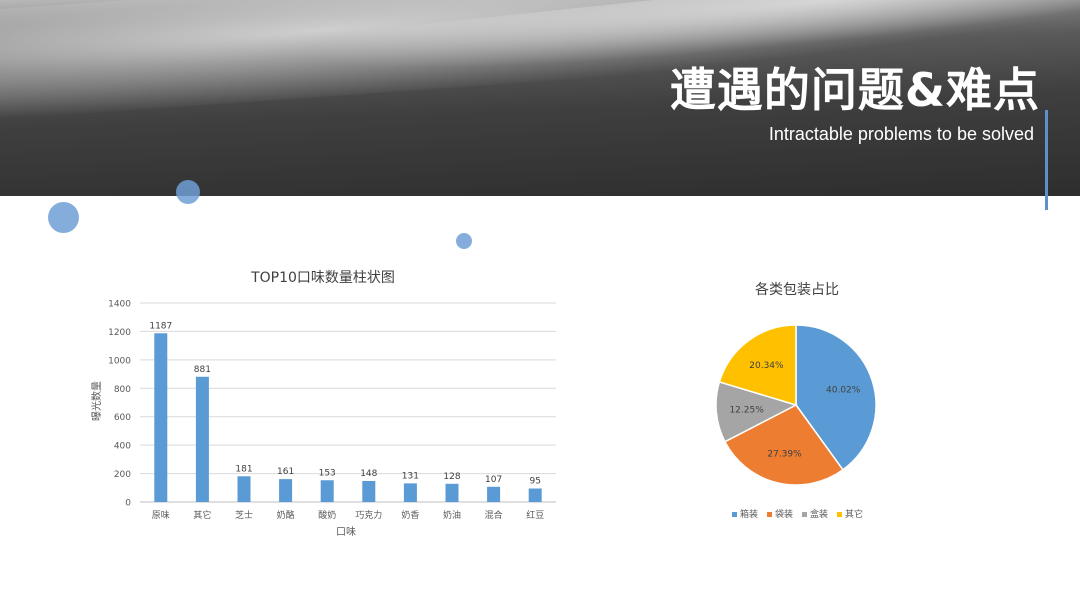 The width and height of the screenshot is (1080, 608). Describe the element at coordinates (535, 515) in the screenshot. I see `bar-chart-xtick-label: 红豆` at that location.